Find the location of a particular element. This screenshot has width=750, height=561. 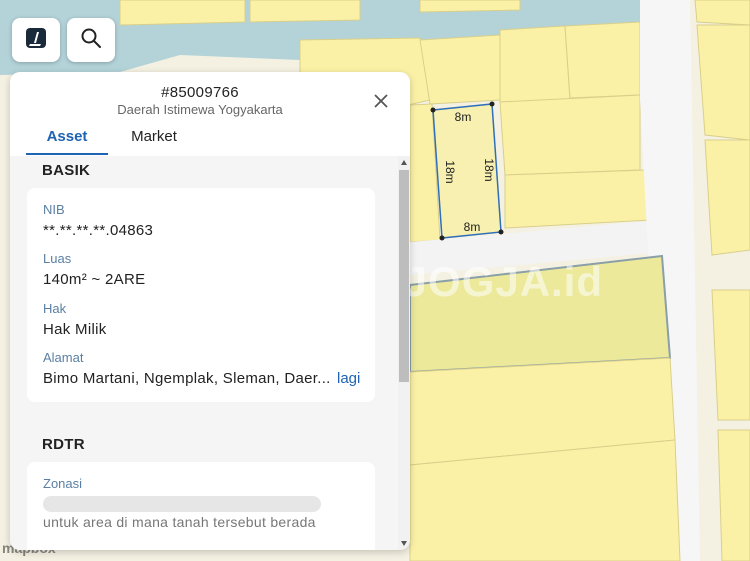

field-value-nib: **.**.**.**.04863 is located at coordinates (98, 230).